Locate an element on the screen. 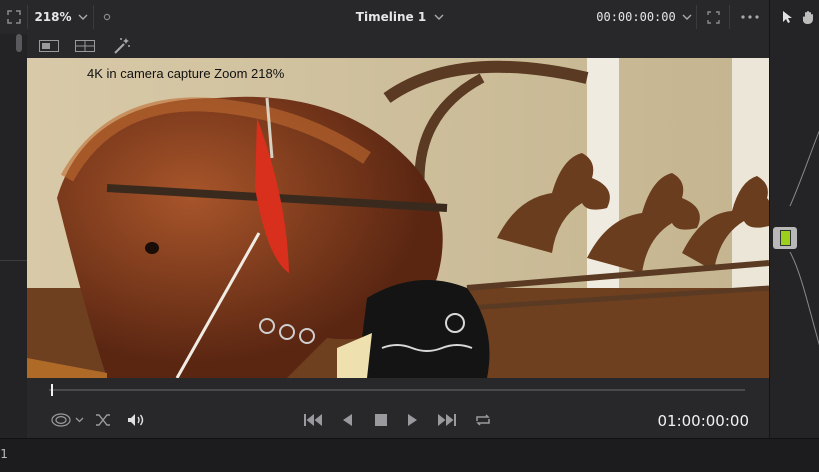  stop-button is located at coordinates (381, 420).